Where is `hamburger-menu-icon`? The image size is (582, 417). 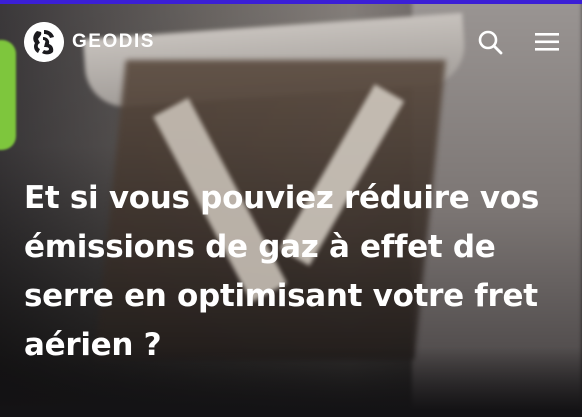 hamburger-menu-icon is located at coordinates (547, 42).